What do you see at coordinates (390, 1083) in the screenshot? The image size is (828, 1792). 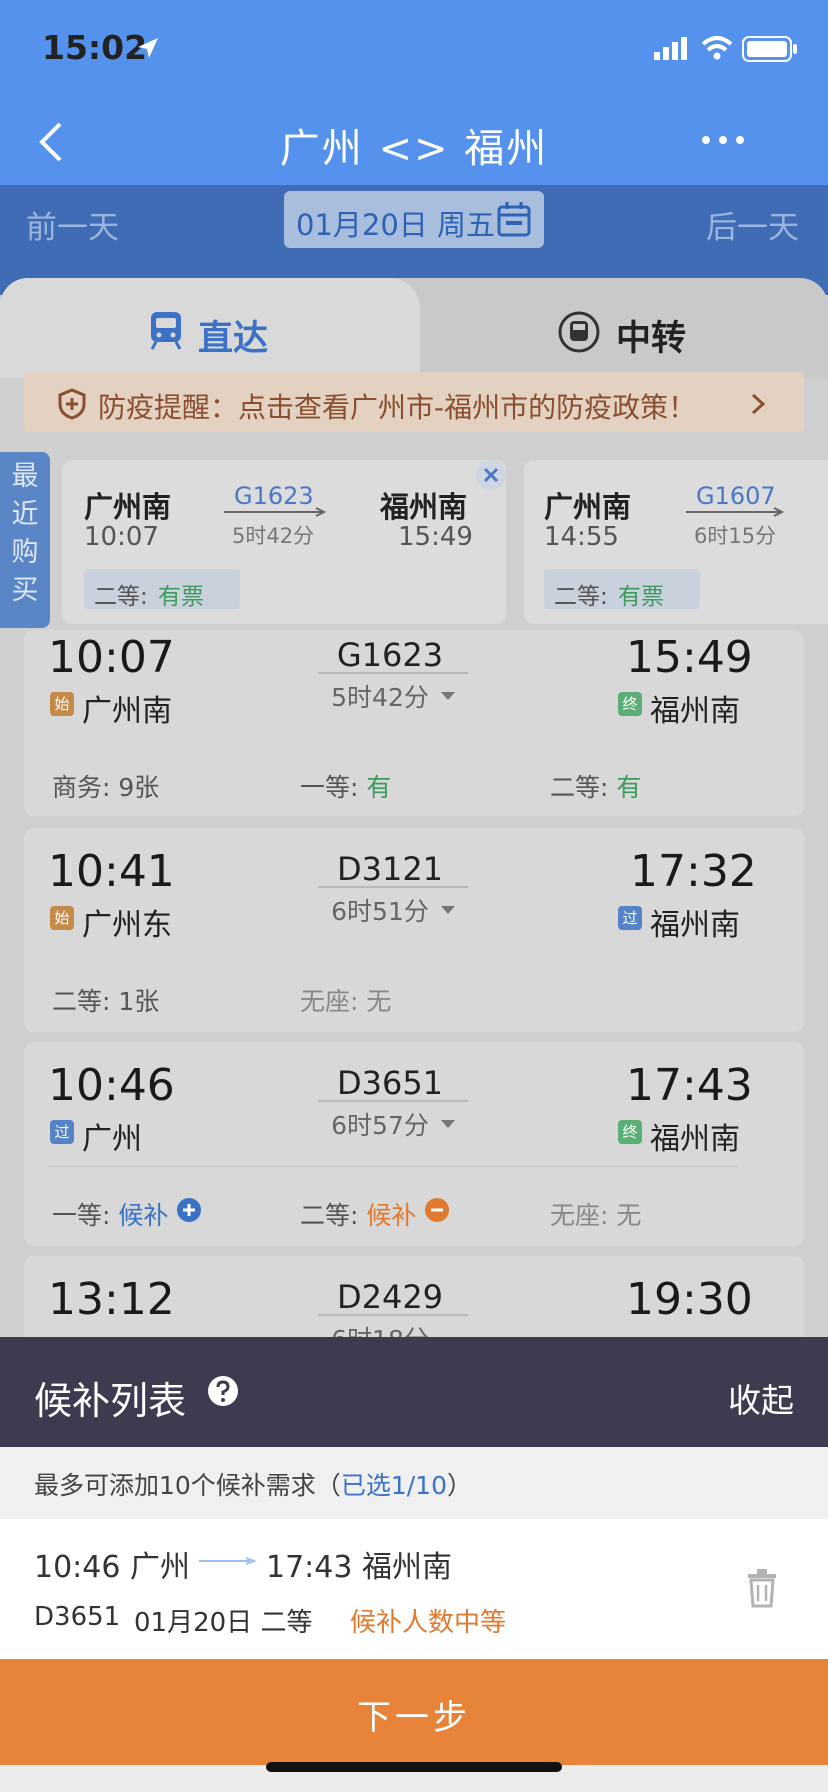 I see `train-code: D3651` at bounding box center [390, 1083].